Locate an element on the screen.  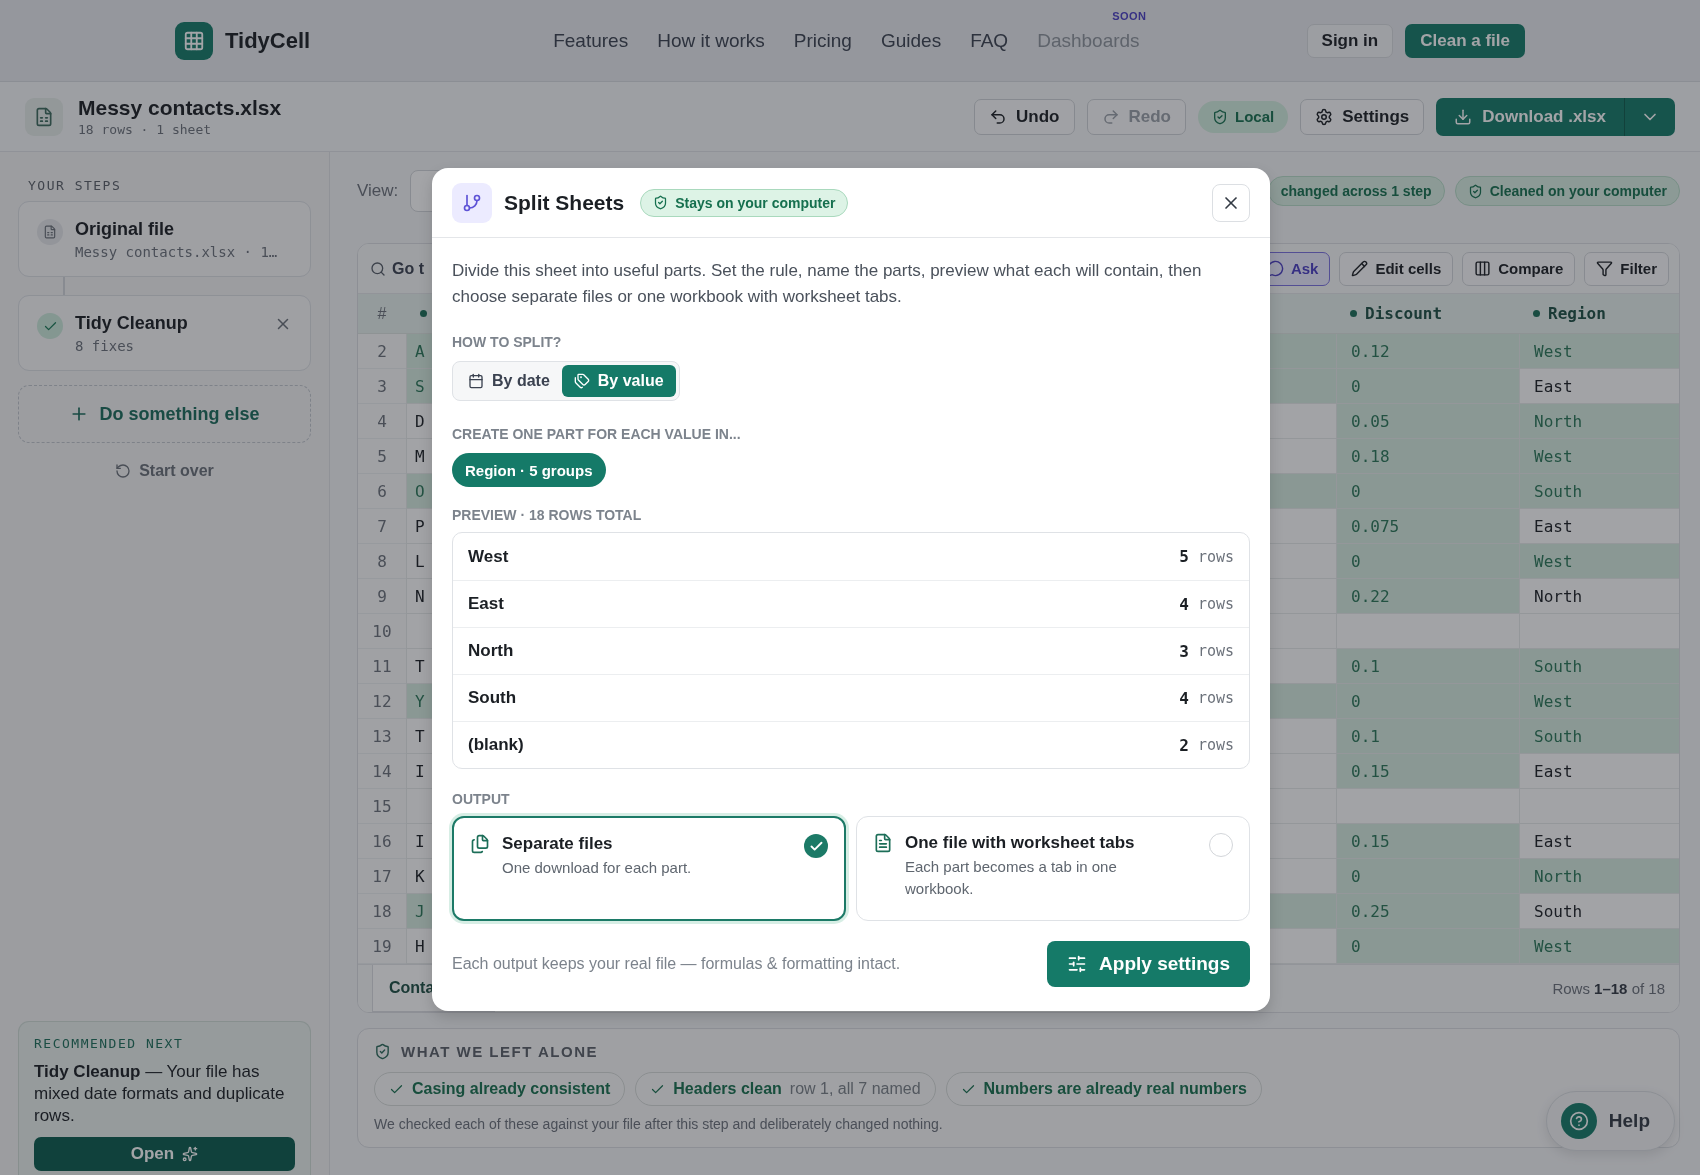
row-count: Rows 1–18 of 18 is located at coordinates (1608, 988).